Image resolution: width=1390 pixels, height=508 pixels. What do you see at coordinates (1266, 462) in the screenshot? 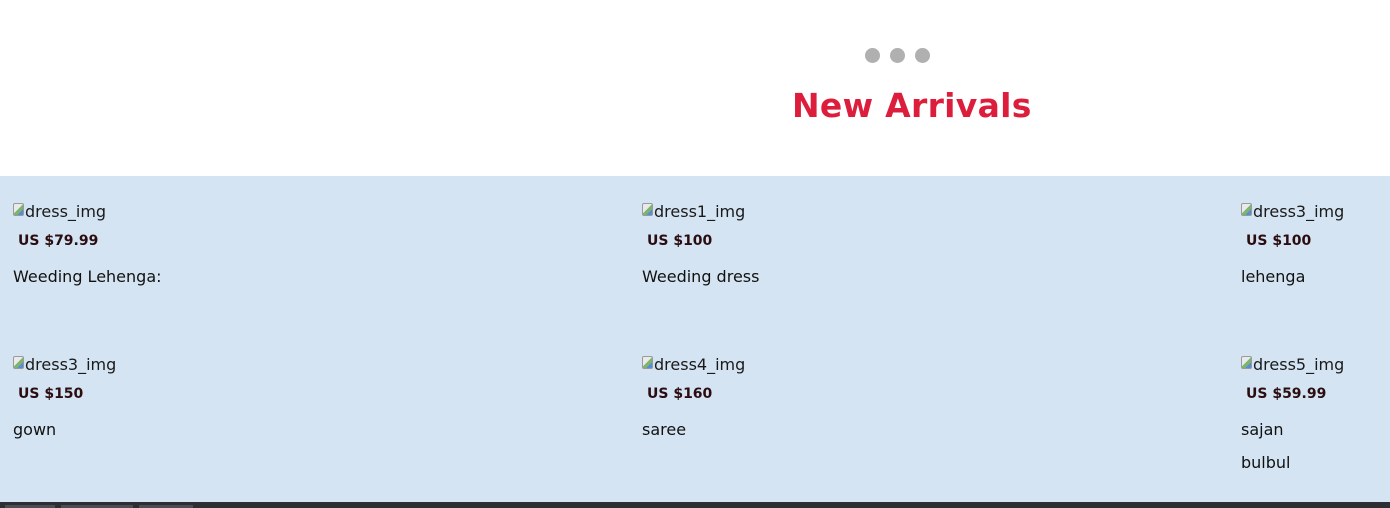
I see `product-extra-name: bulbul` at bounding box center [1266, 462].